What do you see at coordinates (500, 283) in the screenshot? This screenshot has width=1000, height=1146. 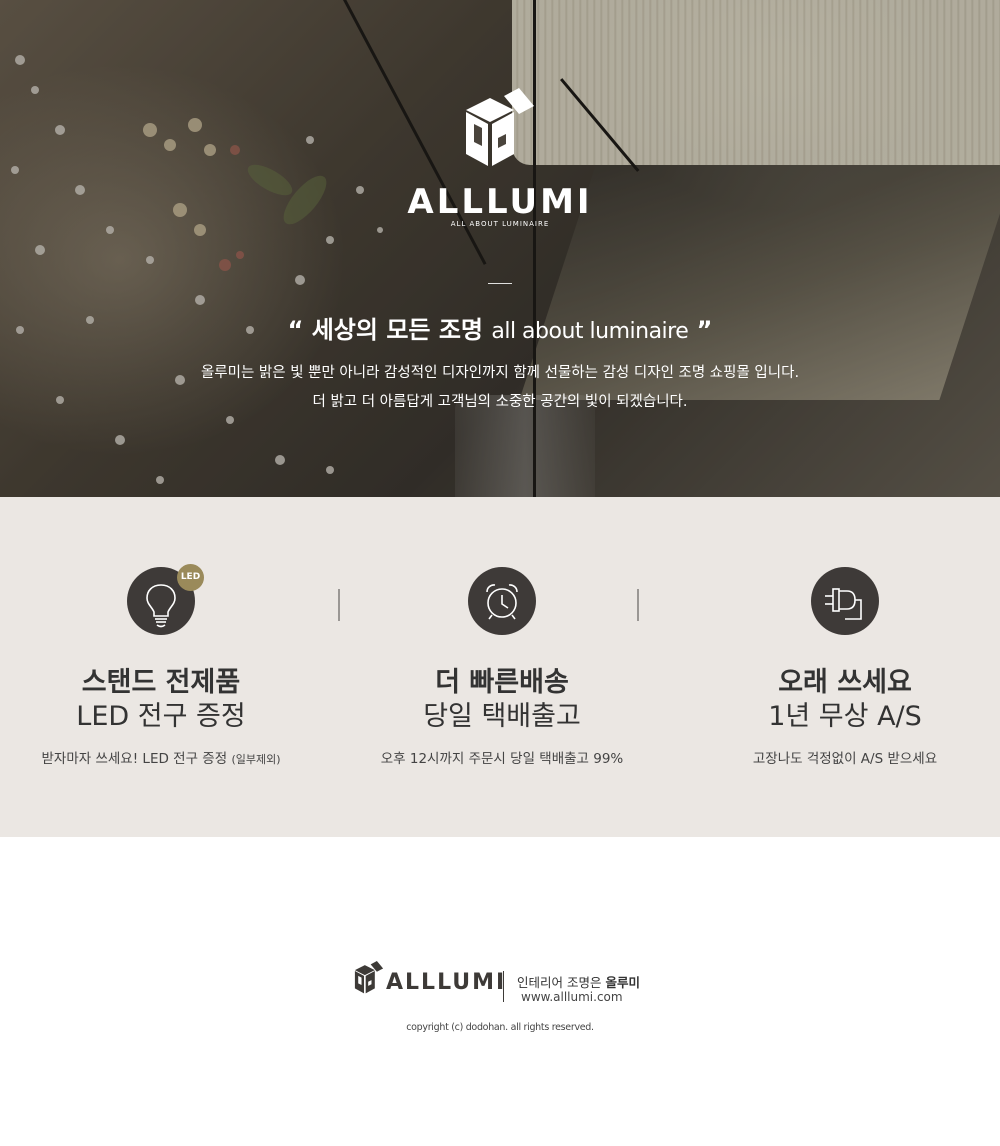 I see `hero-divider` at bounding box center [500, 283].